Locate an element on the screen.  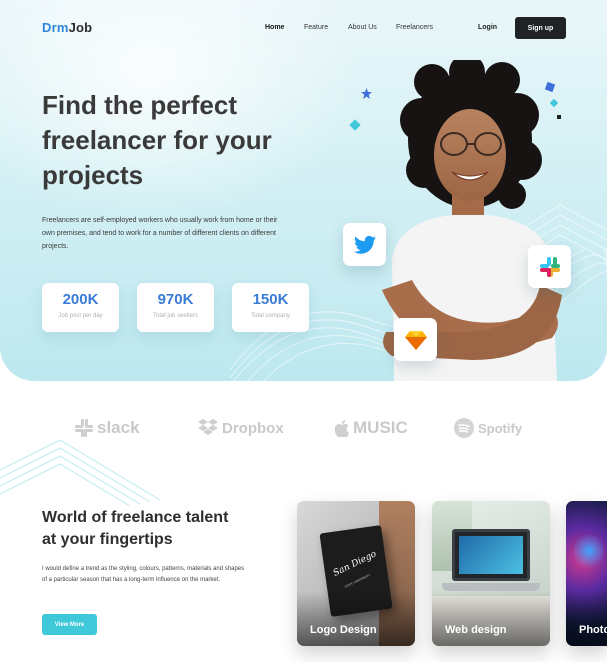
twitter-icon is located at coordinates (364, 244).